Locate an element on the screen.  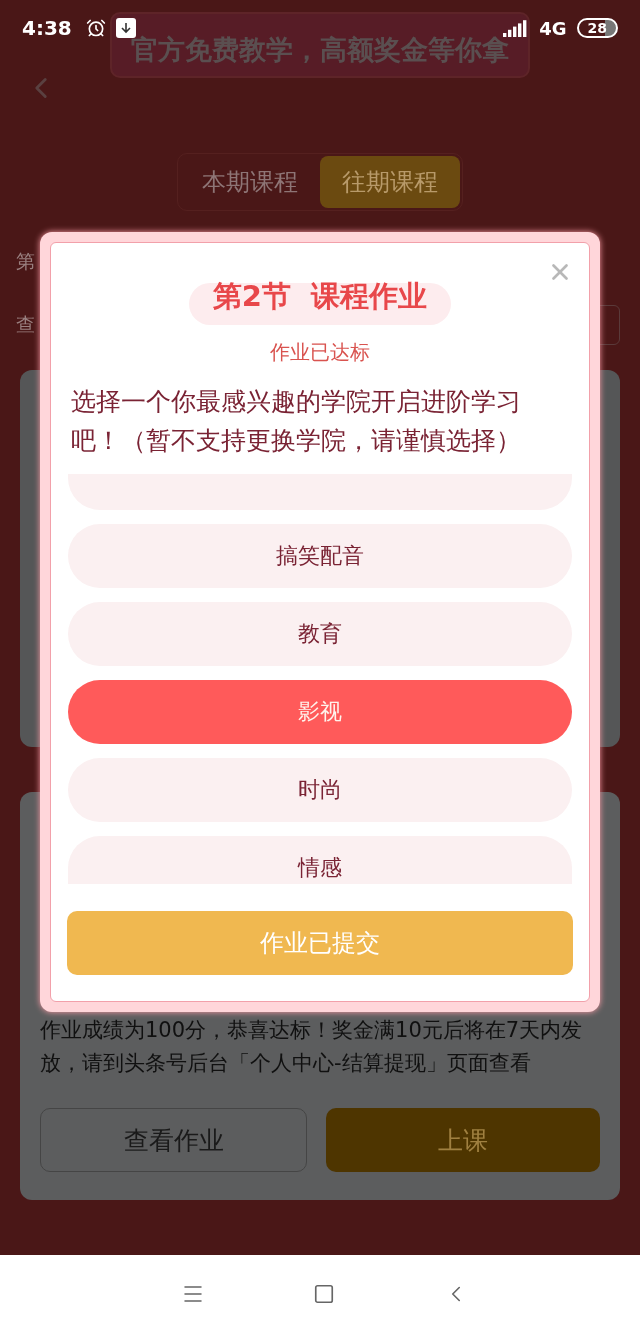
view-label: 查 is located at coordinates (25, 324).